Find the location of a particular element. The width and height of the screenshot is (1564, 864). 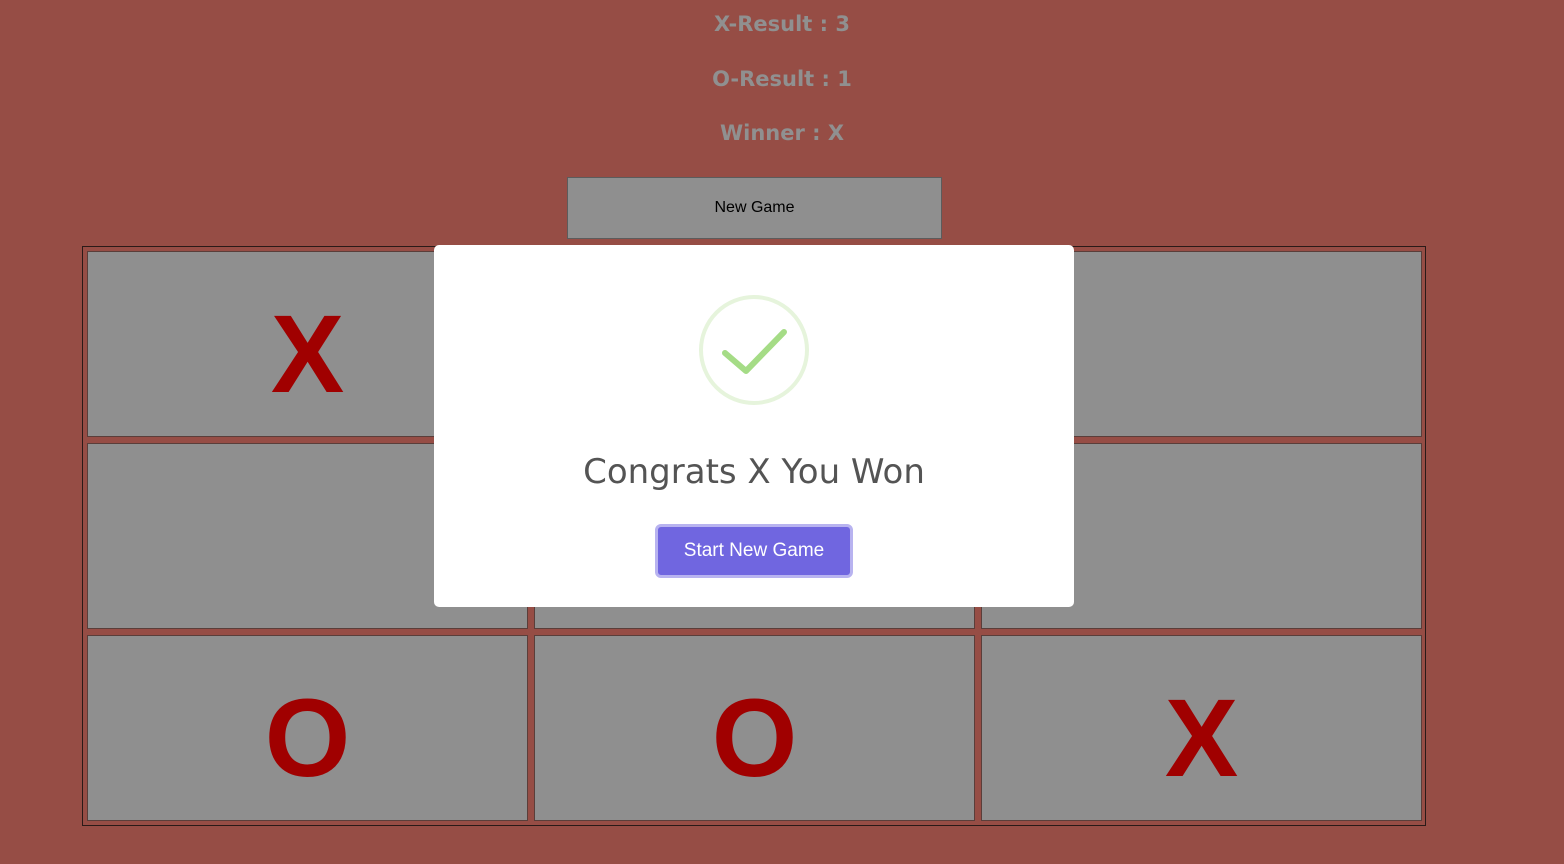

dialog-title: Congrats X You Won is located at coordinates (754, 472).